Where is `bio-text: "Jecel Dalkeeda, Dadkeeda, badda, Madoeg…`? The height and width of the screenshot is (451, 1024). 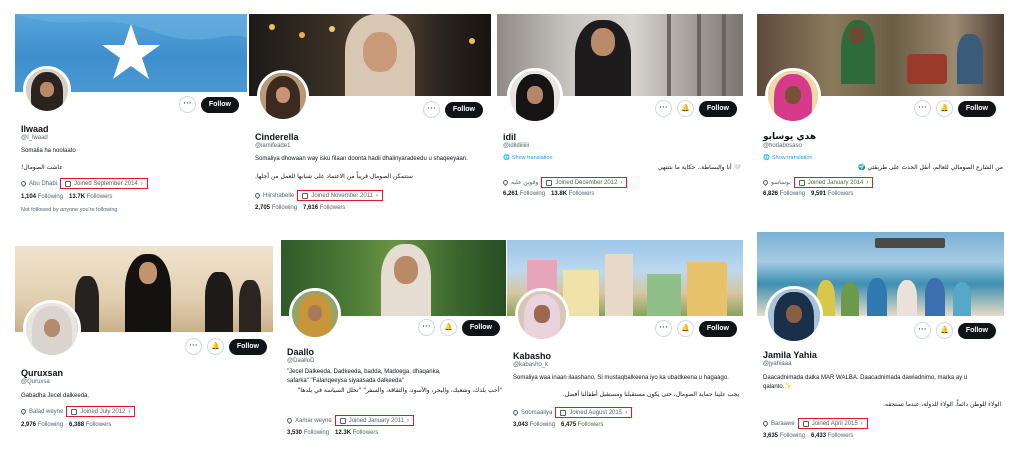 bio-text: "Jecel Dalkeeda, Dadkeeda, badda, Madoeg… is located at coordinates (364, 376).